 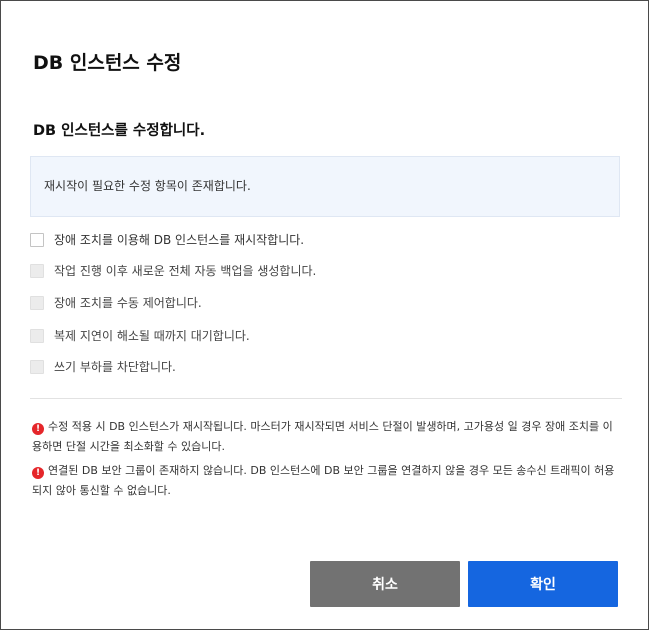 I want to click on option-manual-failover: 장애 조치를 수동 제어합니다., so click(x=116, y=303).